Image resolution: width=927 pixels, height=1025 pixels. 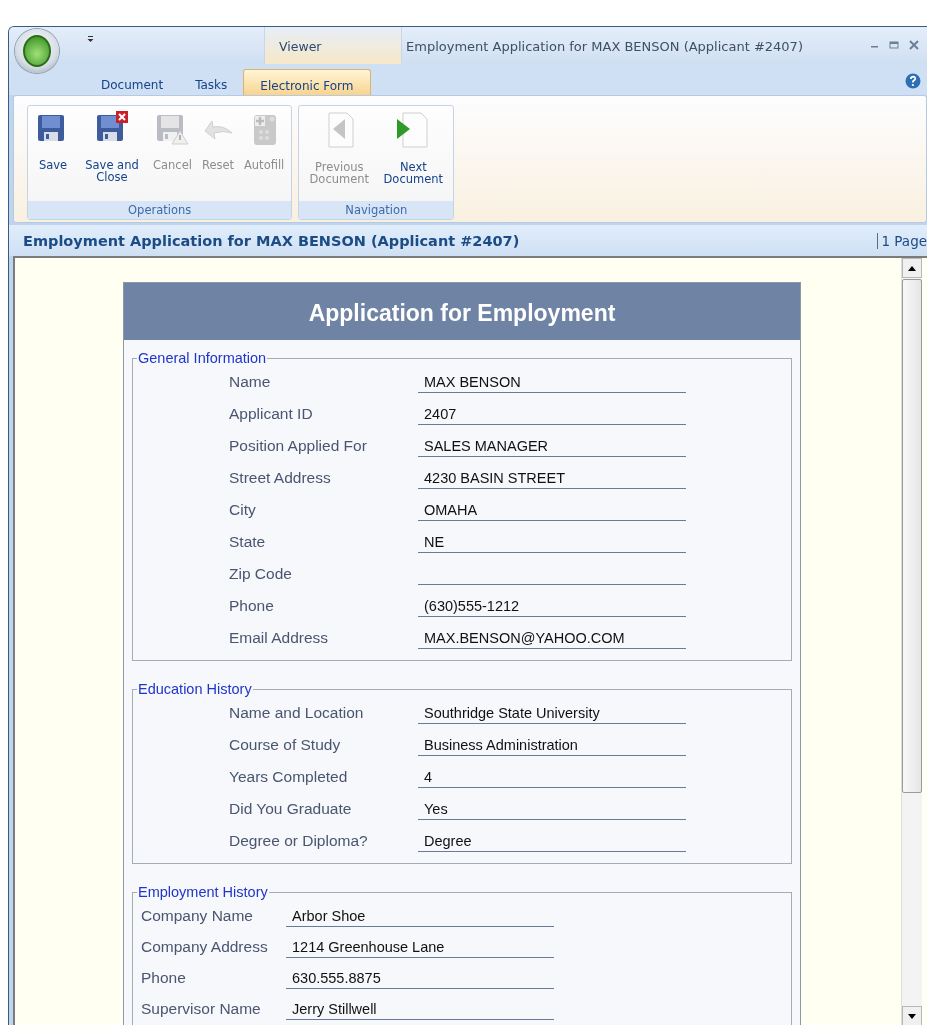 I want to click on input-field: OMAHA, so click(x=552, y=510).